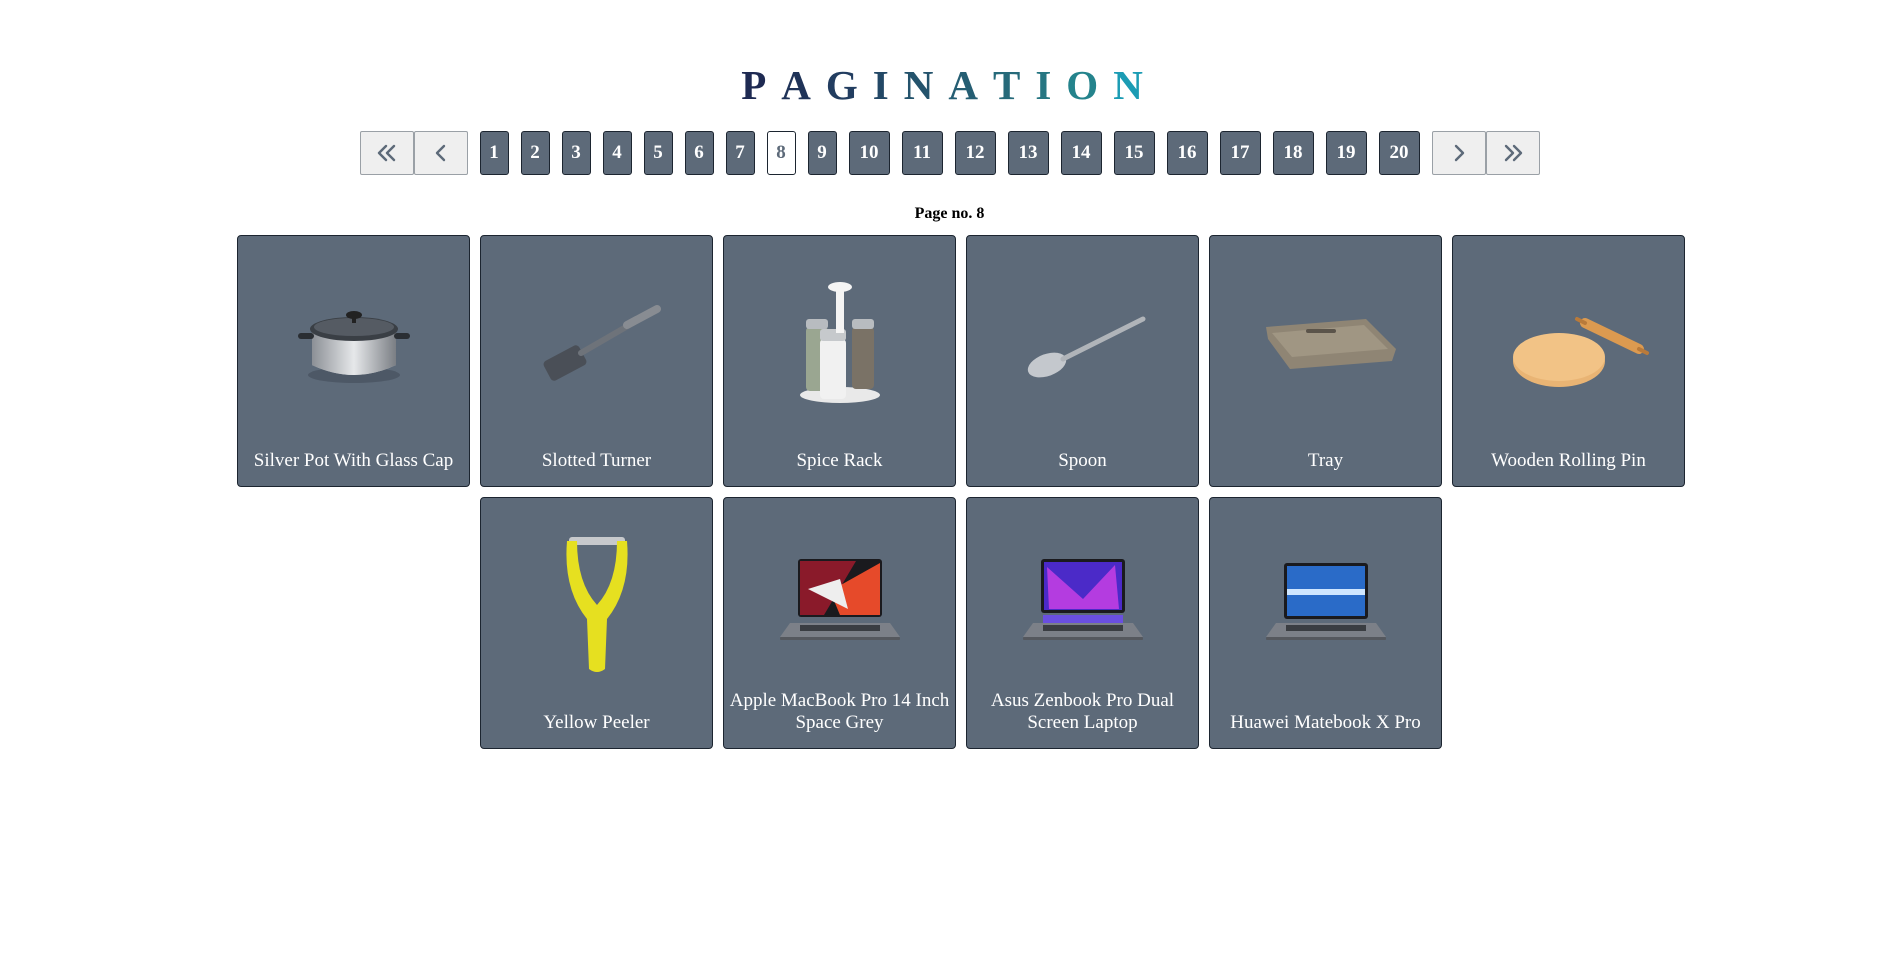  What do you see at coordinates (761, 85) in the screenshot?
I see `title-letter: P` at bounding box center [761, 85].